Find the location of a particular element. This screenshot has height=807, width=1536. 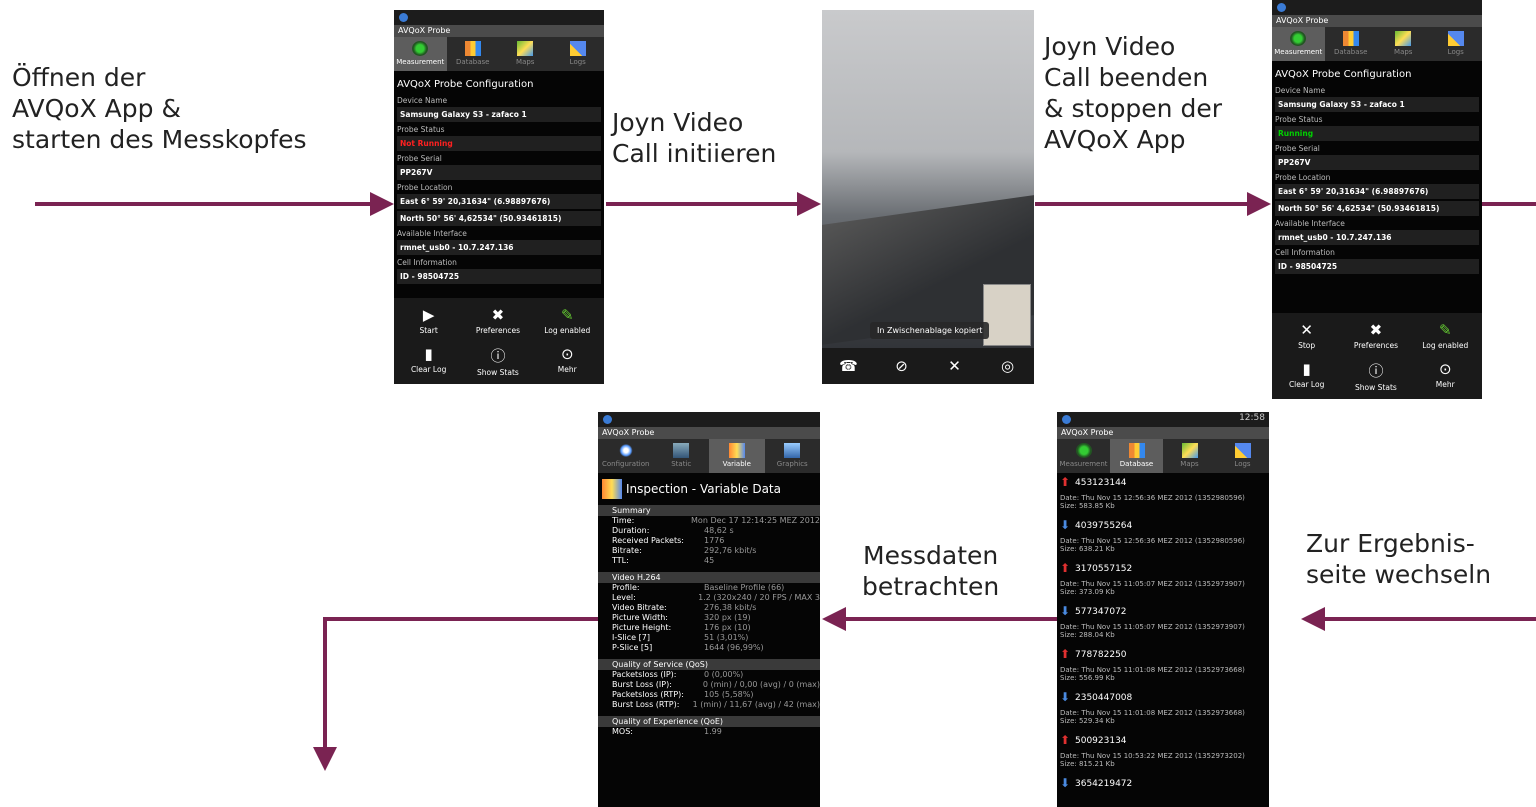

inspection-value: 1776 is located at coordinates (714, 540).